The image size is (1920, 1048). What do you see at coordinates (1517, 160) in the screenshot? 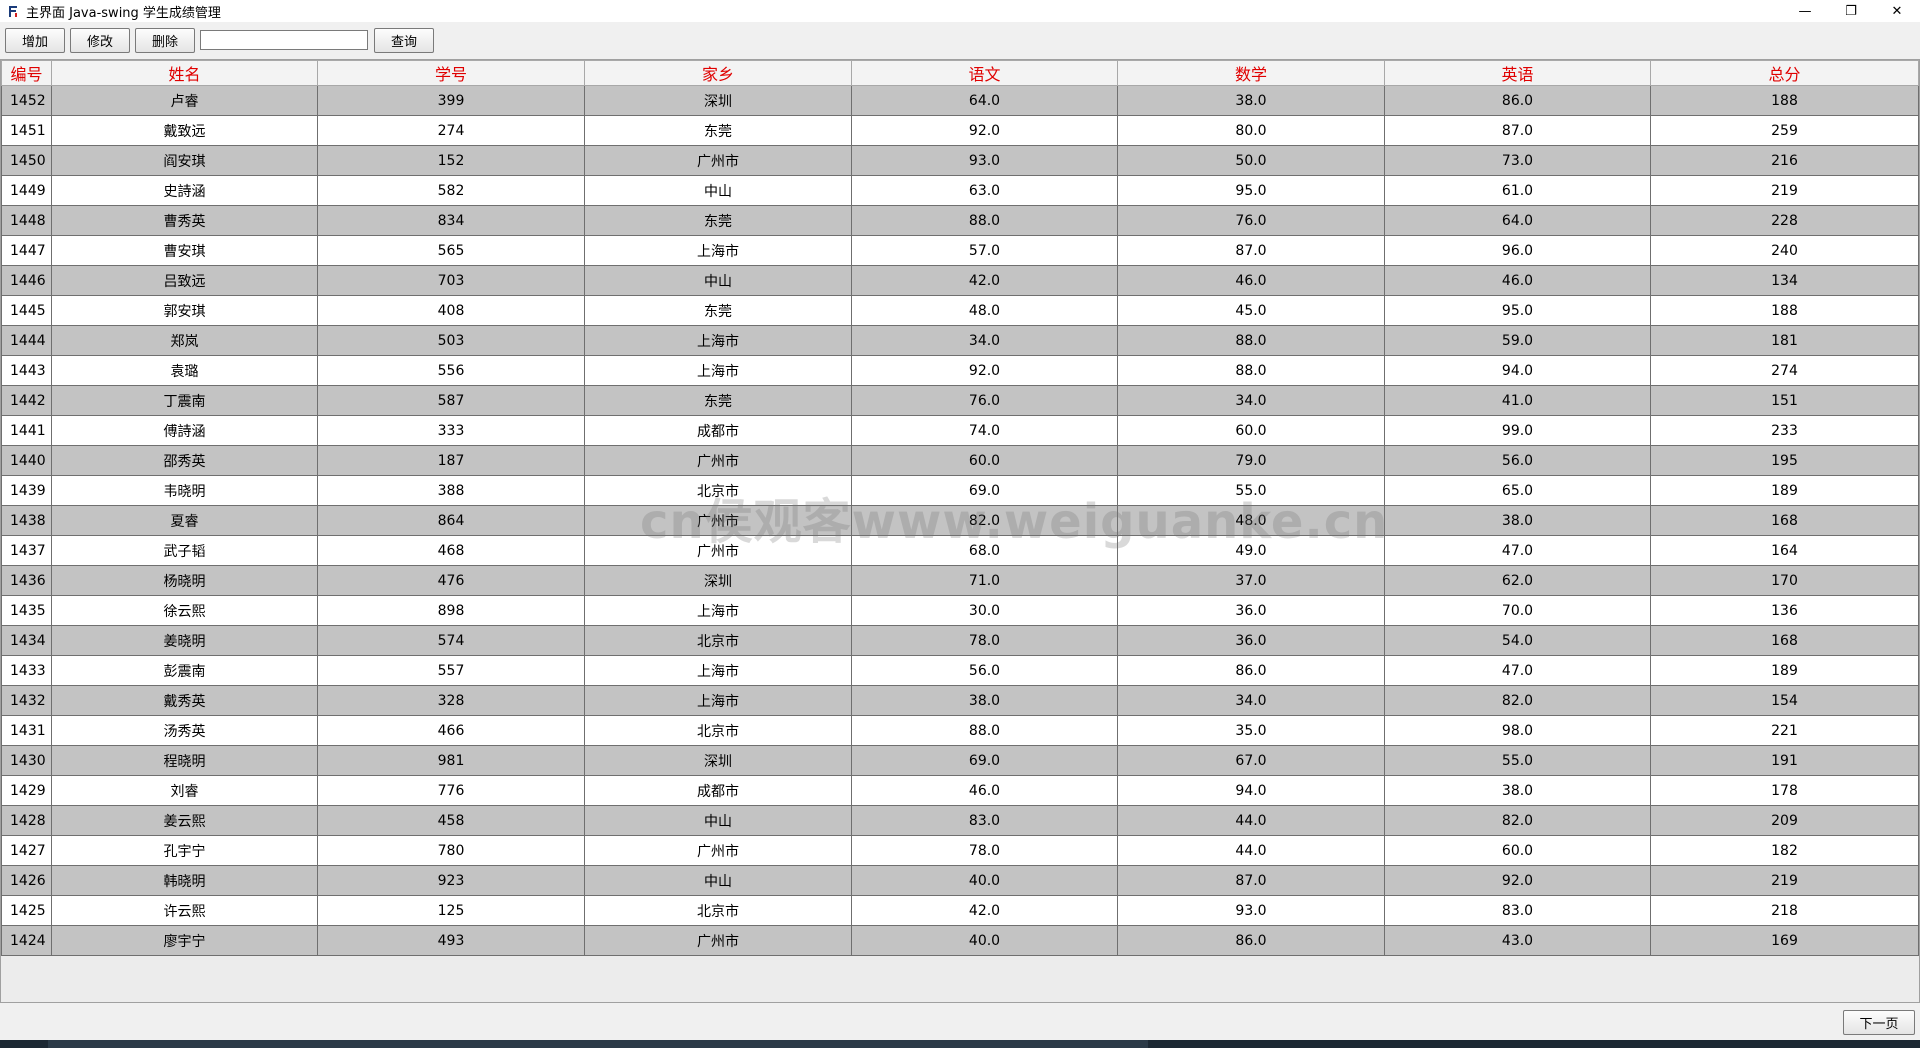
I see `cell-english: 73.0` at bounding box center [1517, 160].